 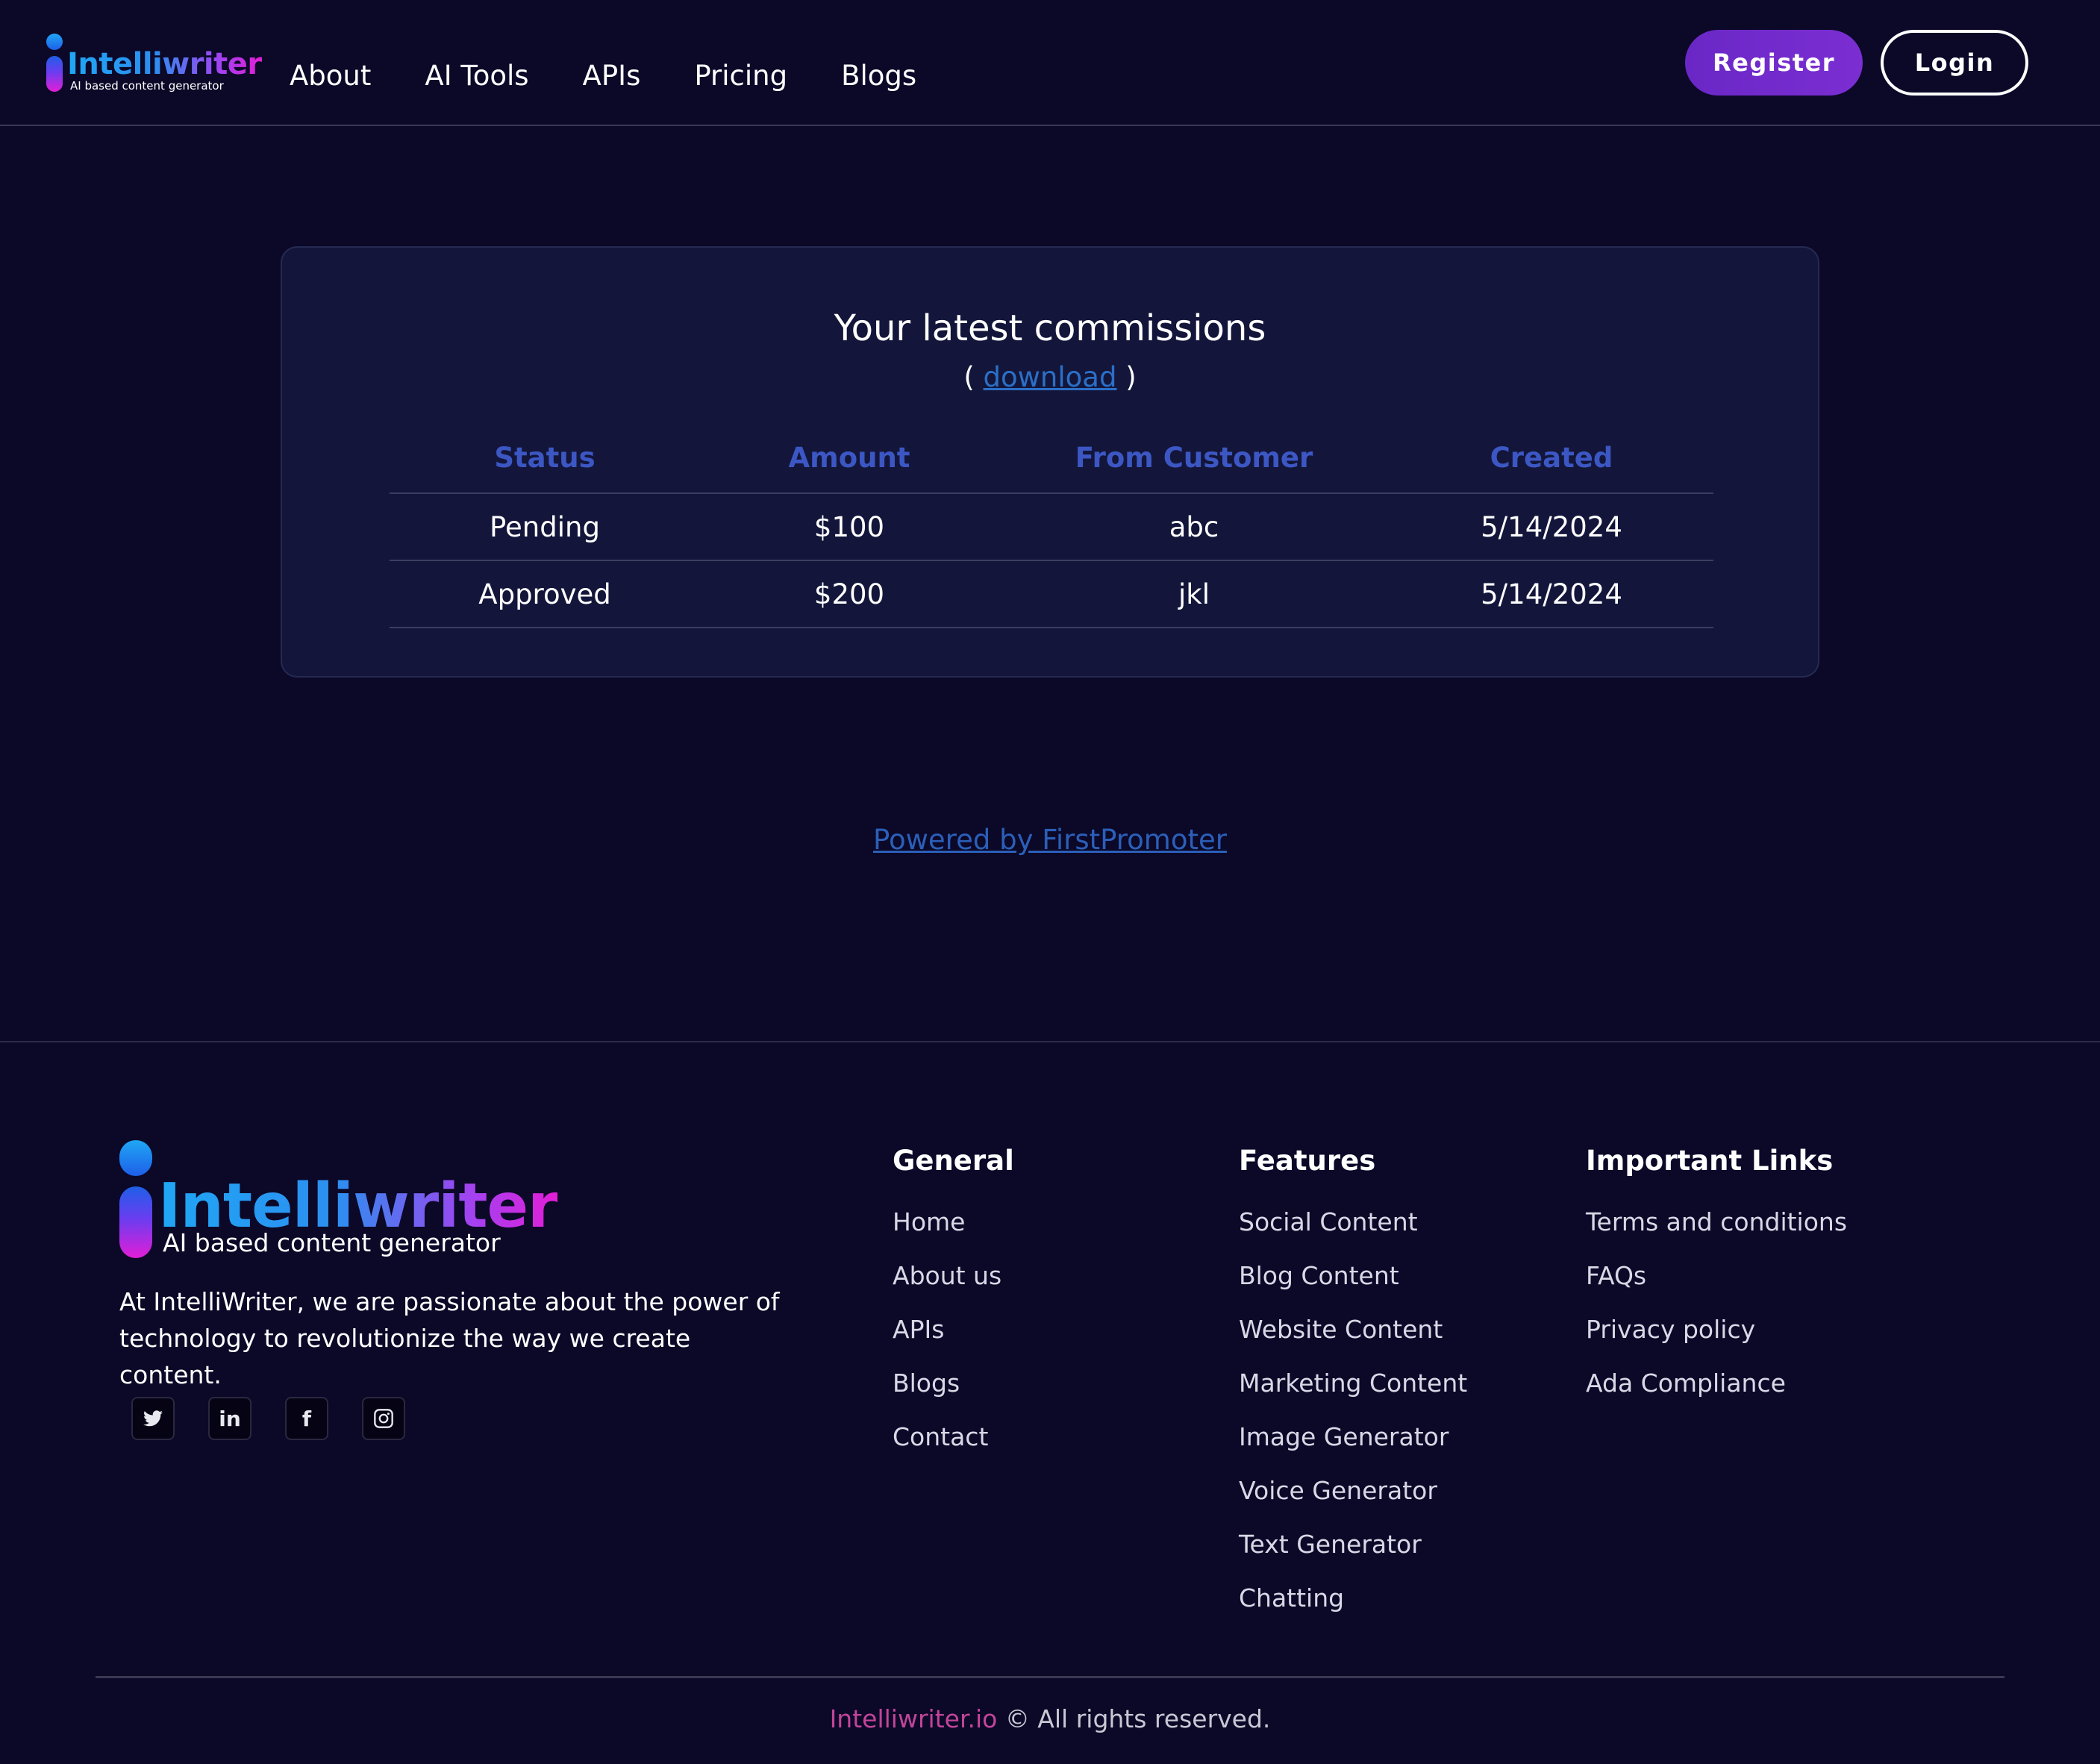 I want to click on footer-link-ada: Ada Compliance, so click(x=1717, y=1383).